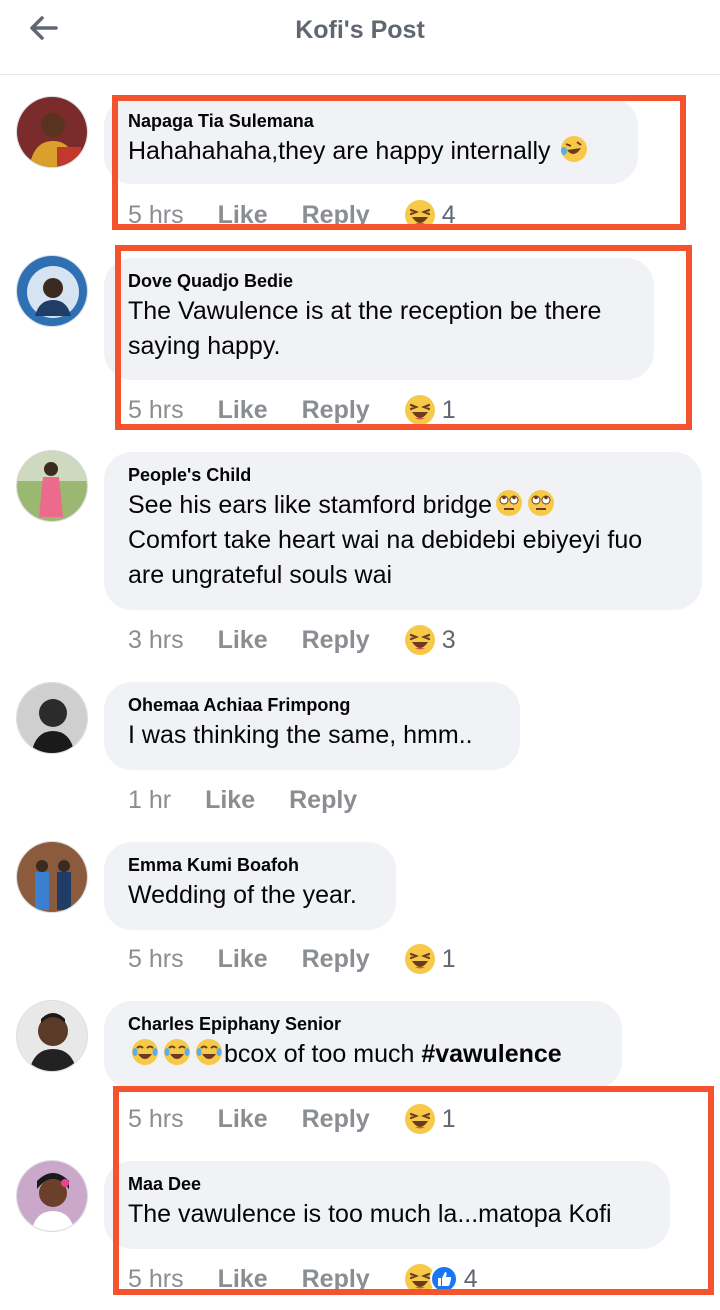 This screenshot has width=720, height=1310. I want to click on comment-author: Maa Dee, so click(388, 1184).